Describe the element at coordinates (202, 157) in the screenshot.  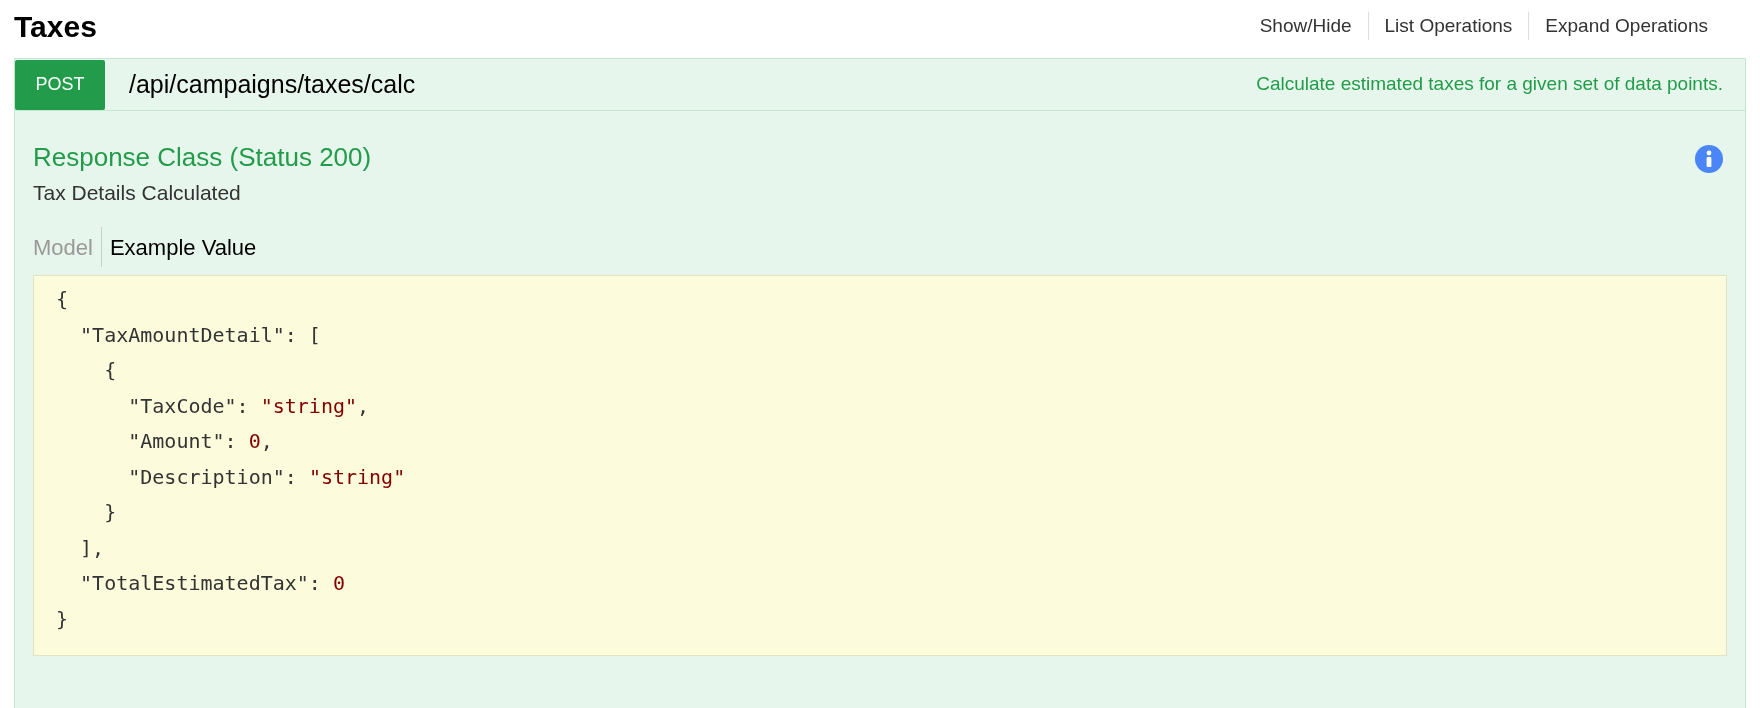
I see `response-class-heading: Response Class (Status 200)` at that location.